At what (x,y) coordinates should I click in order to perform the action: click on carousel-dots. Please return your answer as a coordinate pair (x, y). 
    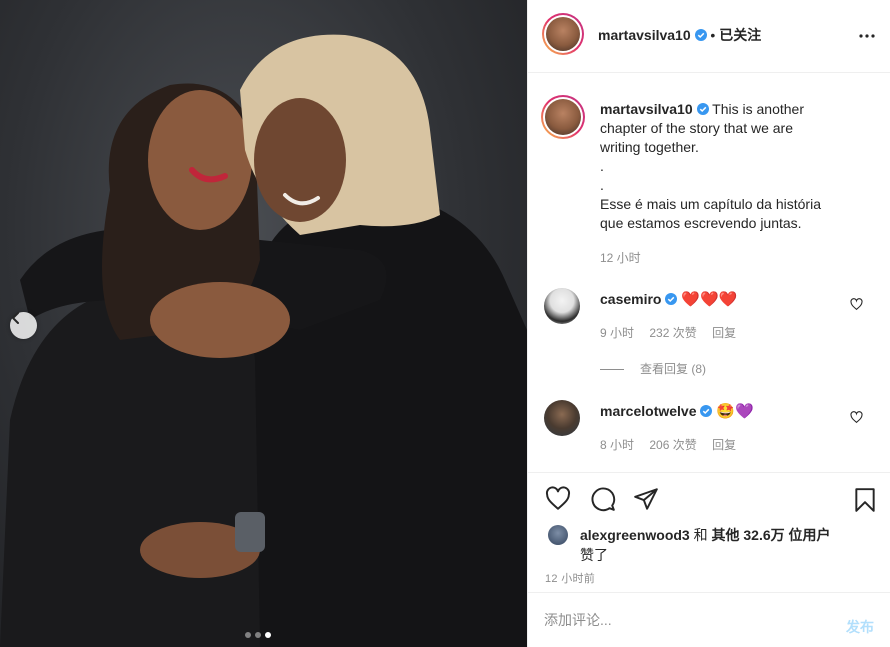
    Looking at the image, I should click on (258, 635).